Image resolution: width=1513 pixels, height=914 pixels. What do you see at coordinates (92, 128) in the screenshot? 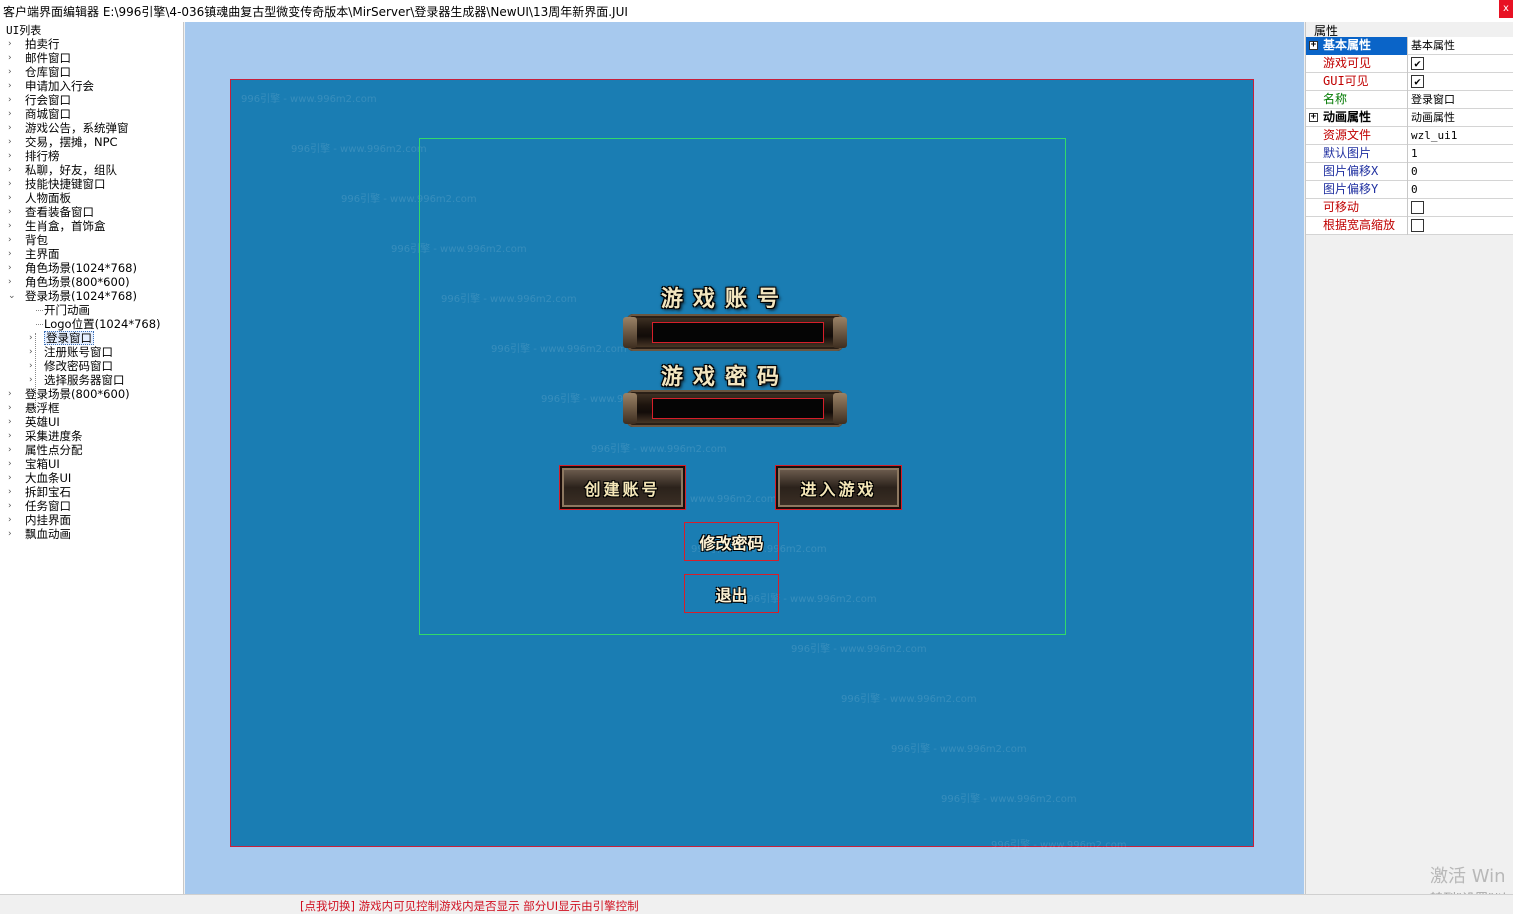
I see `tree-item-notice: › 游戏公告，系统弹窗` at bounding box center [92, 128].